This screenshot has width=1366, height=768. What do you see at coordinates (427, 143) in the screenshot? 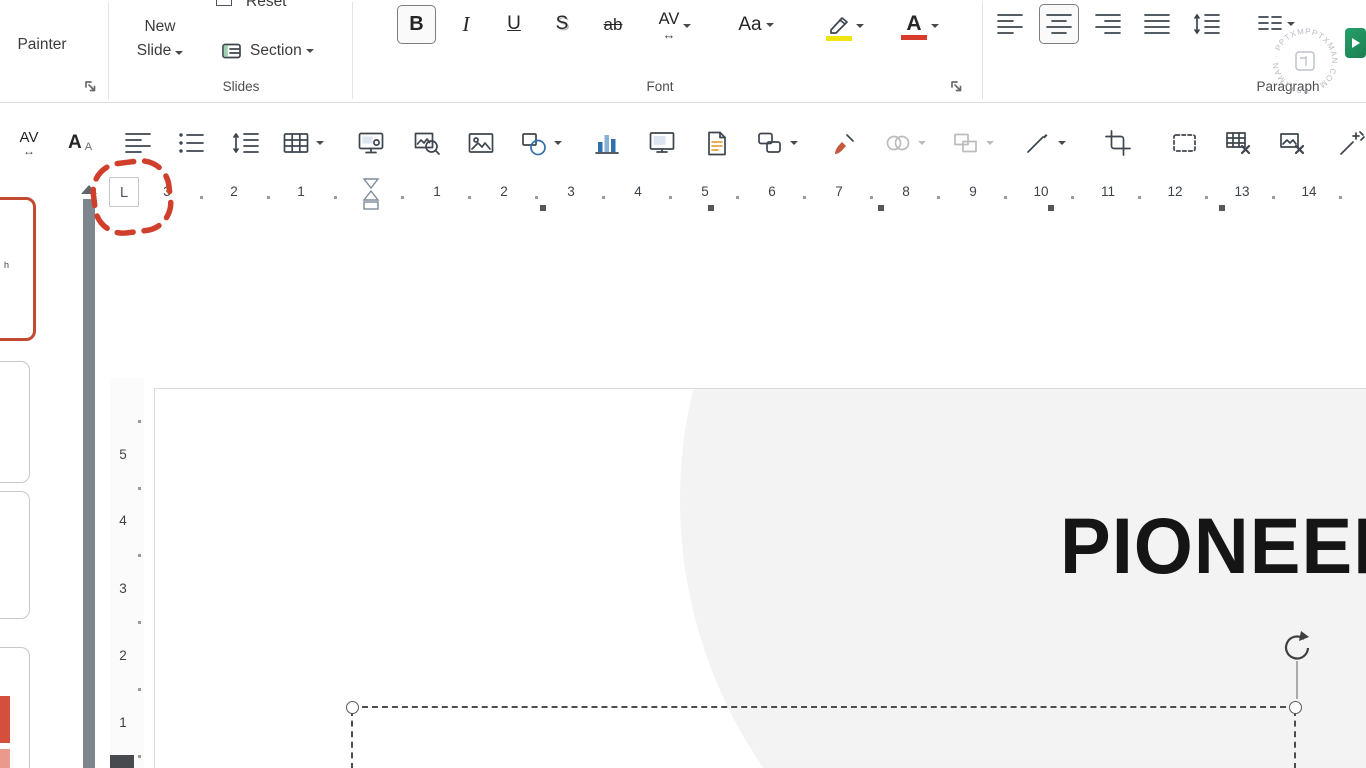
I see `toolbar-search-picture-button` at bounding box center [427, 143].